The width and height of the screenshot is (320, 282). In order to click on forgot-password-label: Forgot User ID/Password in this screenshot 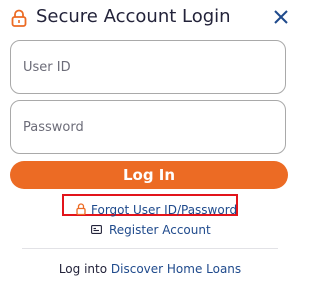, I will do `click(164, 210)`.